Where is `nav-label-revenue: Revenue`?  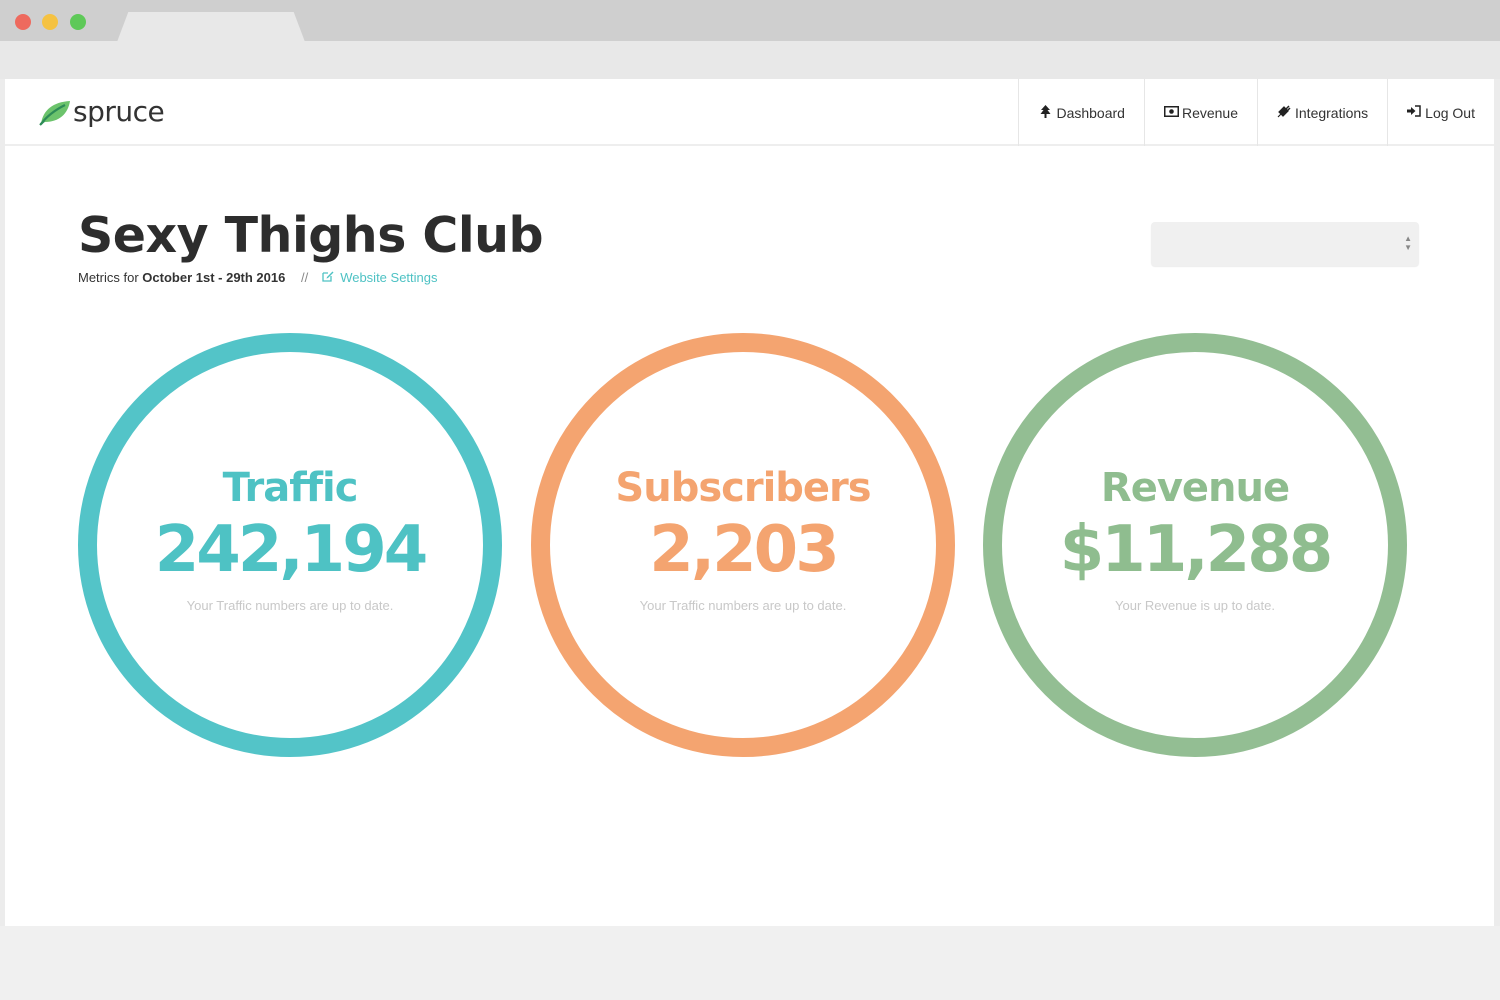 nav-label-revenue: Revenue is located at coordinates (1209, 112).